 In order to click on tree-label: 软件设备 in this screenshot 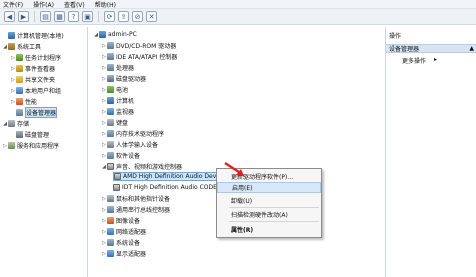, I will do `click(128, 156)`.